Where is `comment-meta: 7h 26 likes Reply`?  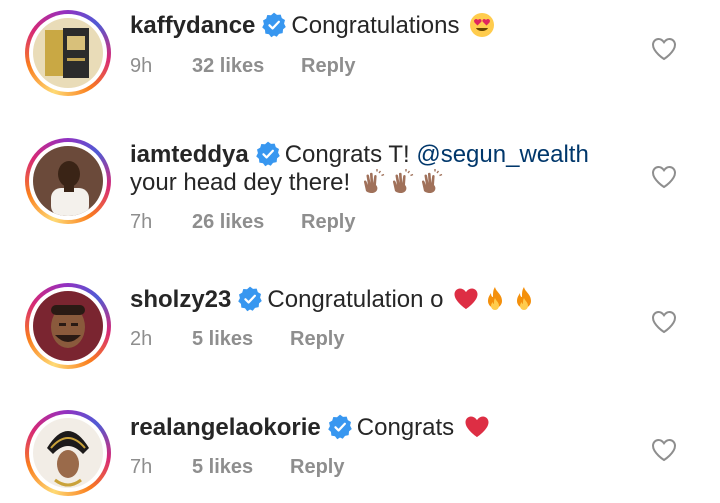 comment-meta: 7h 26 likes Reply is located at coordinates (242, 222).